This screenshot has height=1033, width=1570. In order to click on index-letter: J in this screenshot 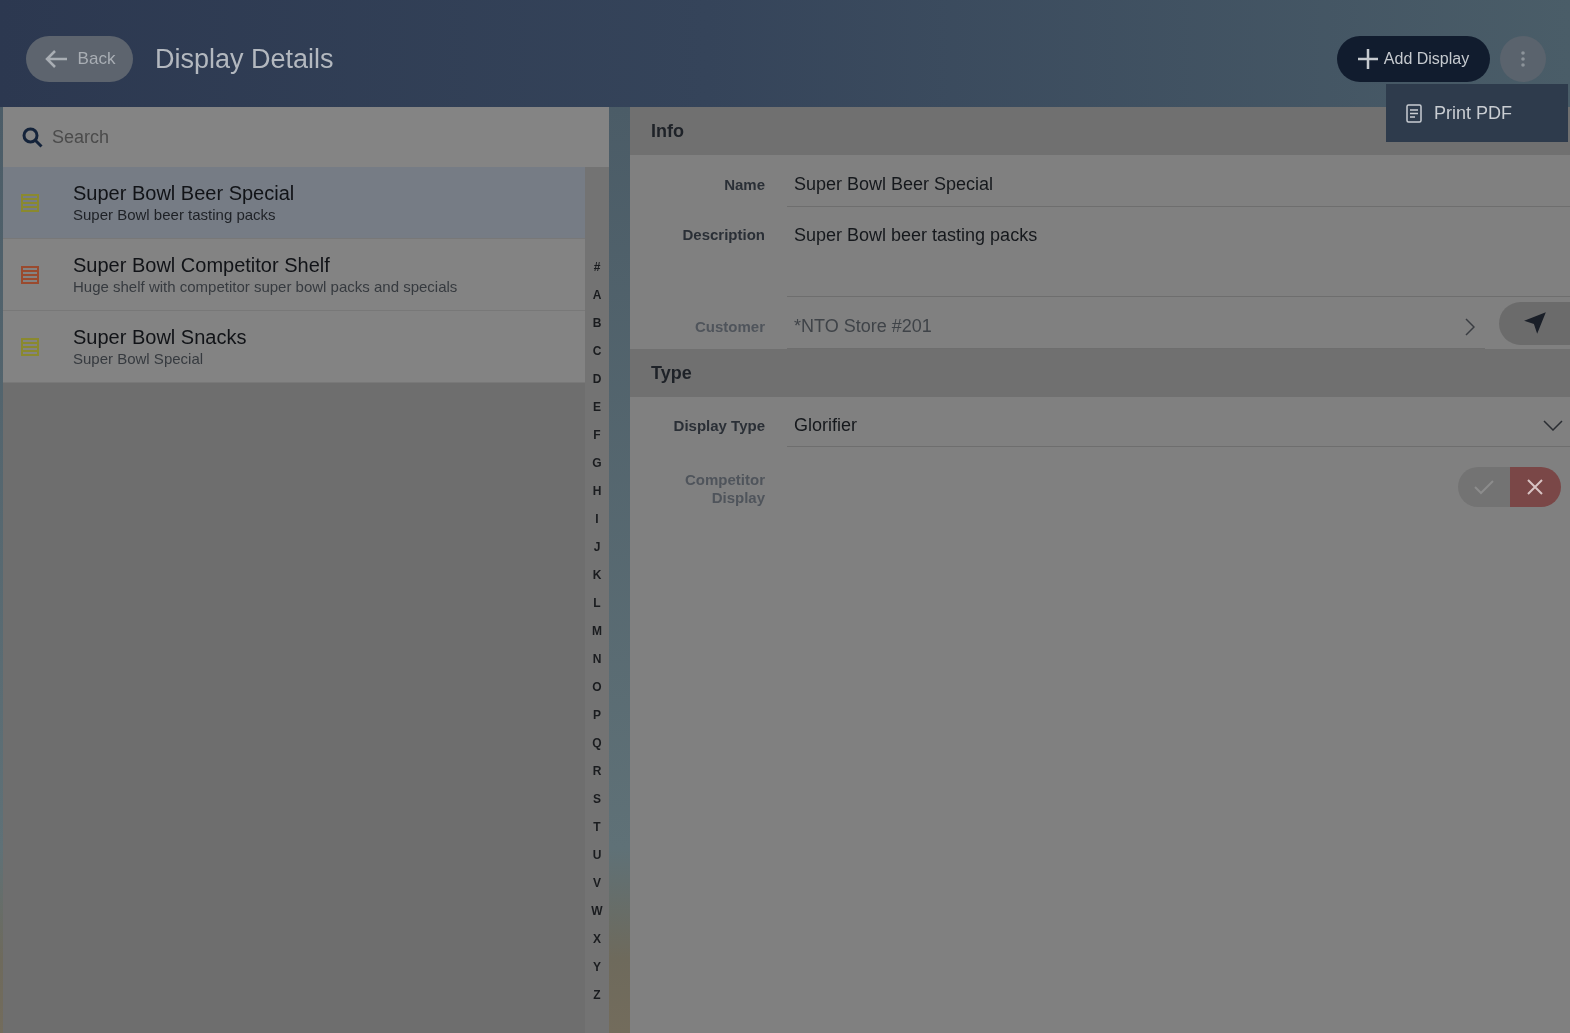, I will do `click(597, 547)`.